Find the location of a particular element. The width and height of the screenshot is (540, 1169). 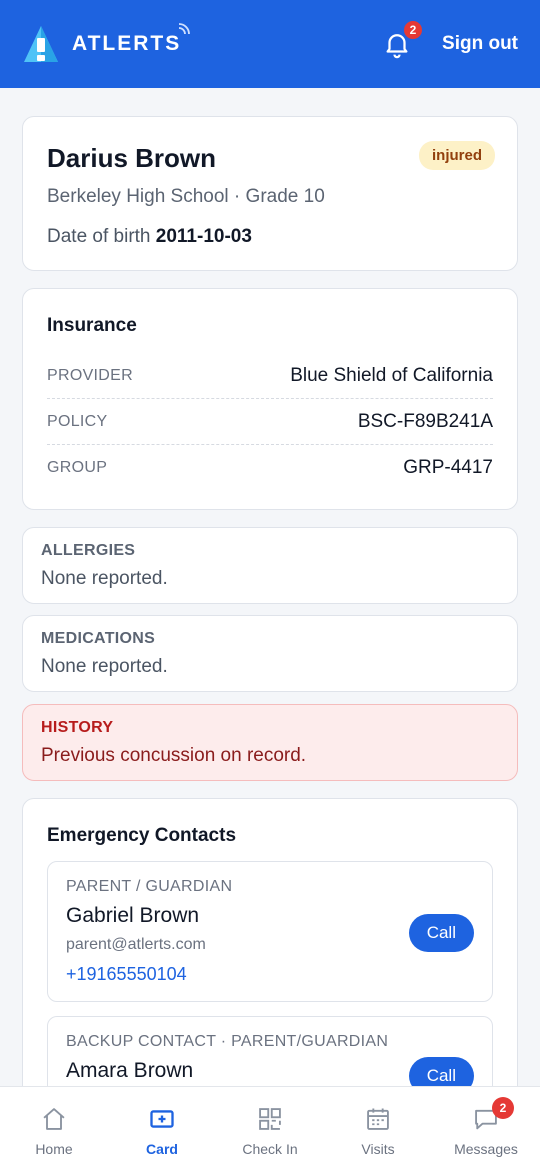

insurance-value: BSC-F89B241A is located at coordinates (425, 421).